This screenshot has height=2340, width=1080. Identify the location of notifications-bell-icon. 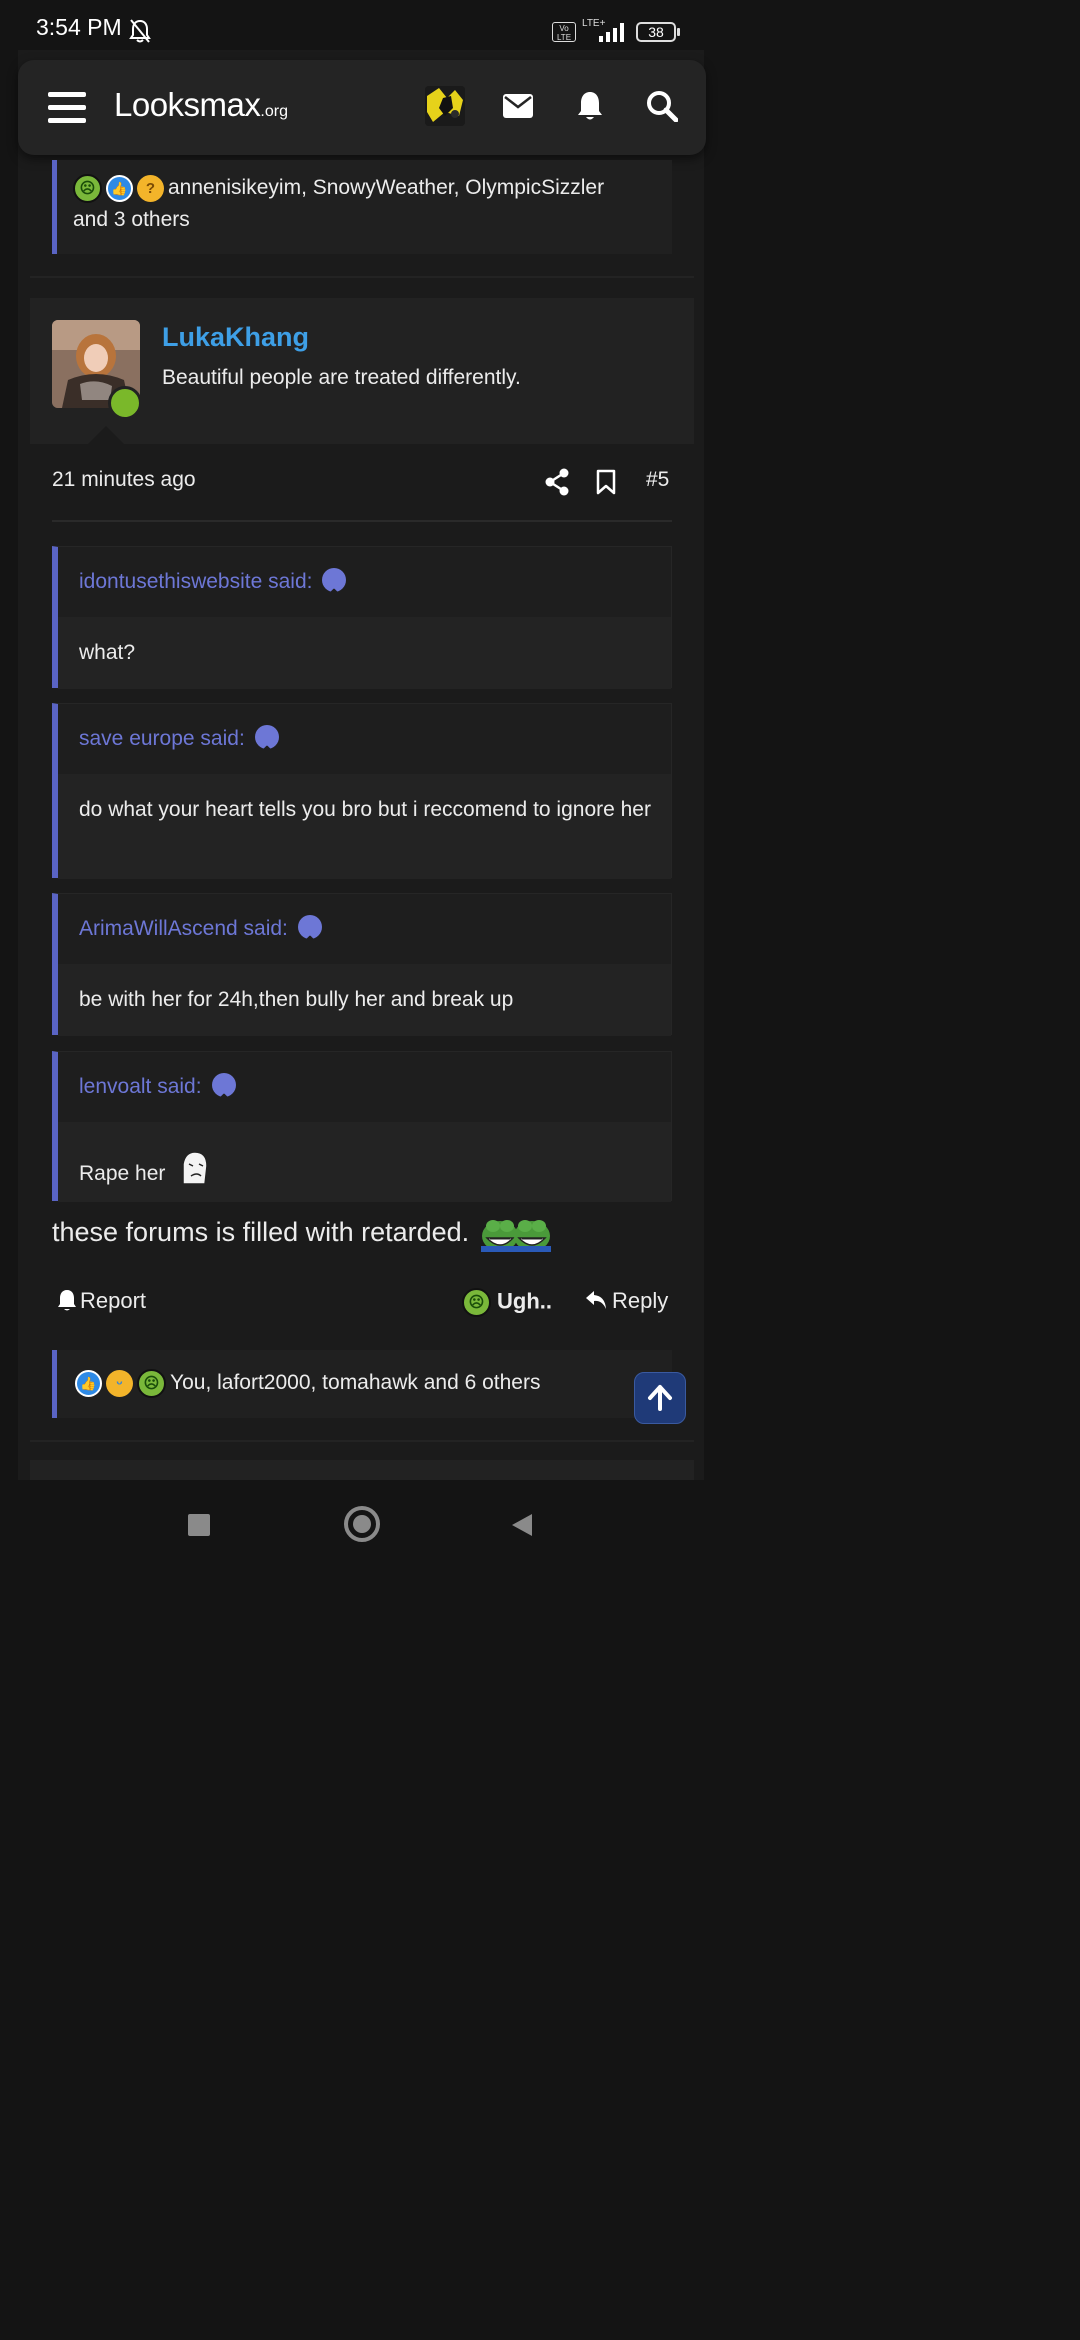
(590, 106).